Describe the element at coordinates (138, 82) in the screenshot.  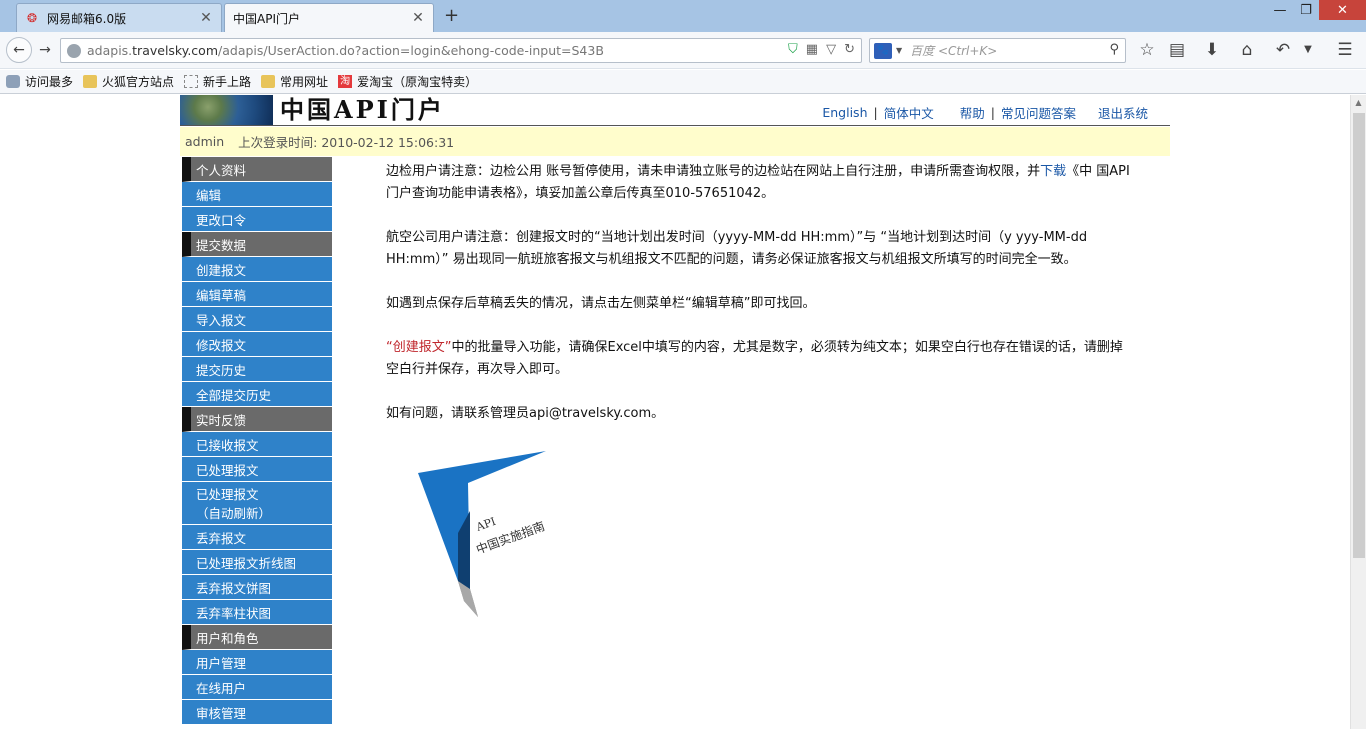
I see `bookmark-label: 火狐官方站点` at that location.